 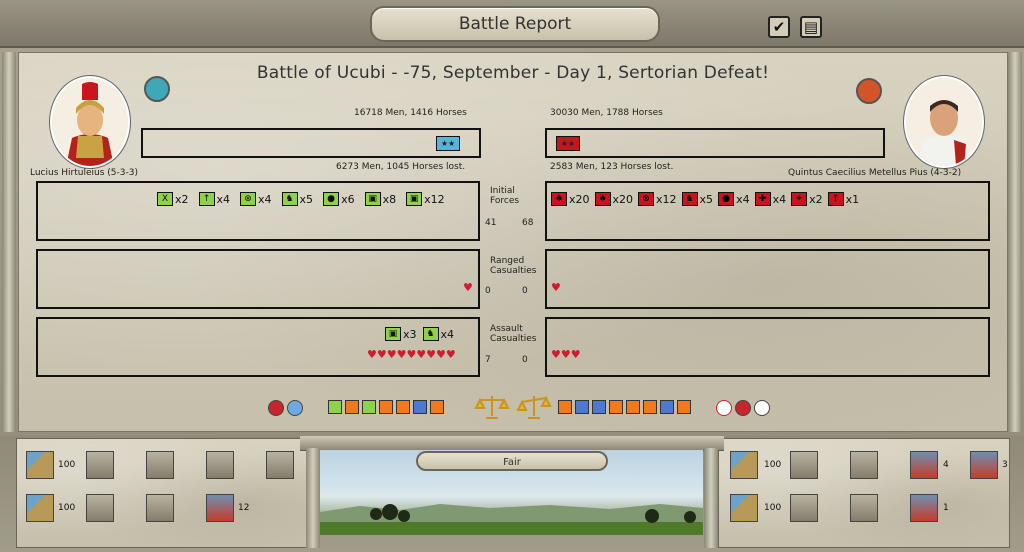 What do you see at coordinates (285, 408) in the screenshot?
I see `left-tactics-row` at bounding box center [285, 408].